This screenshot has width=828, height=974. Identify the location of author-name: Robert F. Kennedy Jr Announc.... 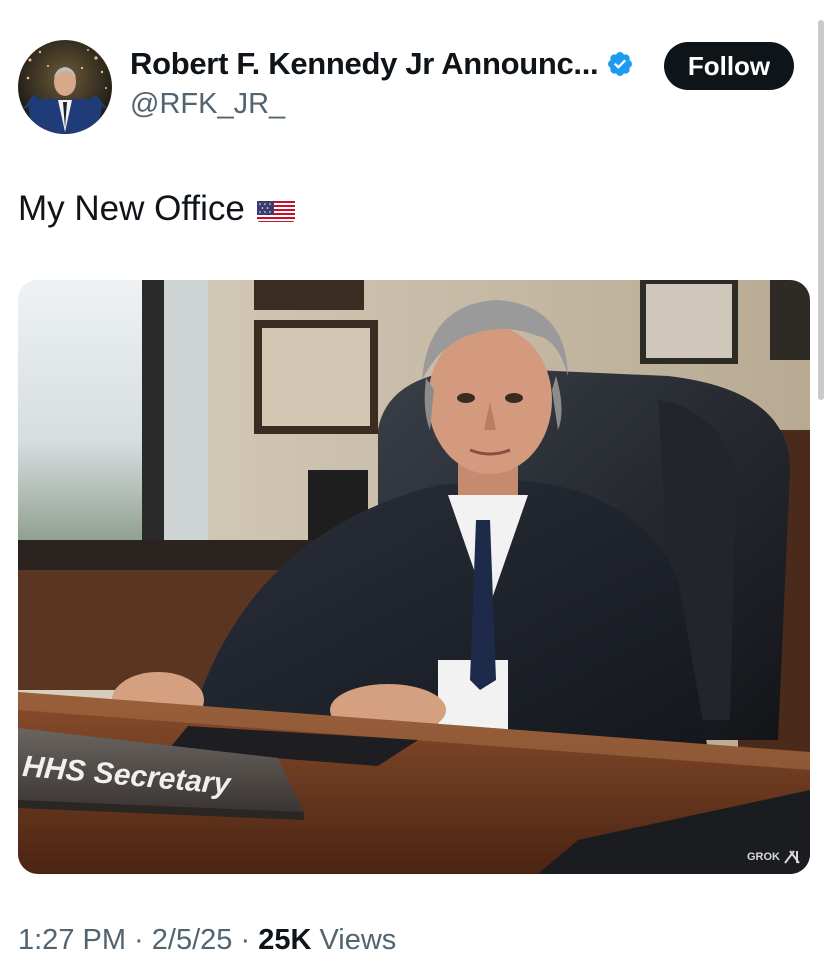
(364, 64).